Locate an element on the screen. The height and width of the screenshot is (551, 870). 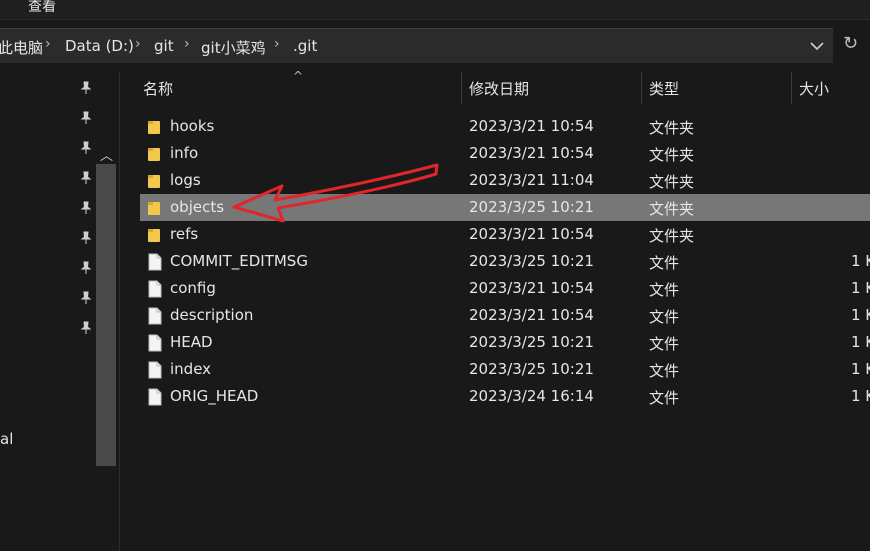
file-row-config: config 2023/3/21 10:54 文件 1 K is located at coordinates (505, 288).